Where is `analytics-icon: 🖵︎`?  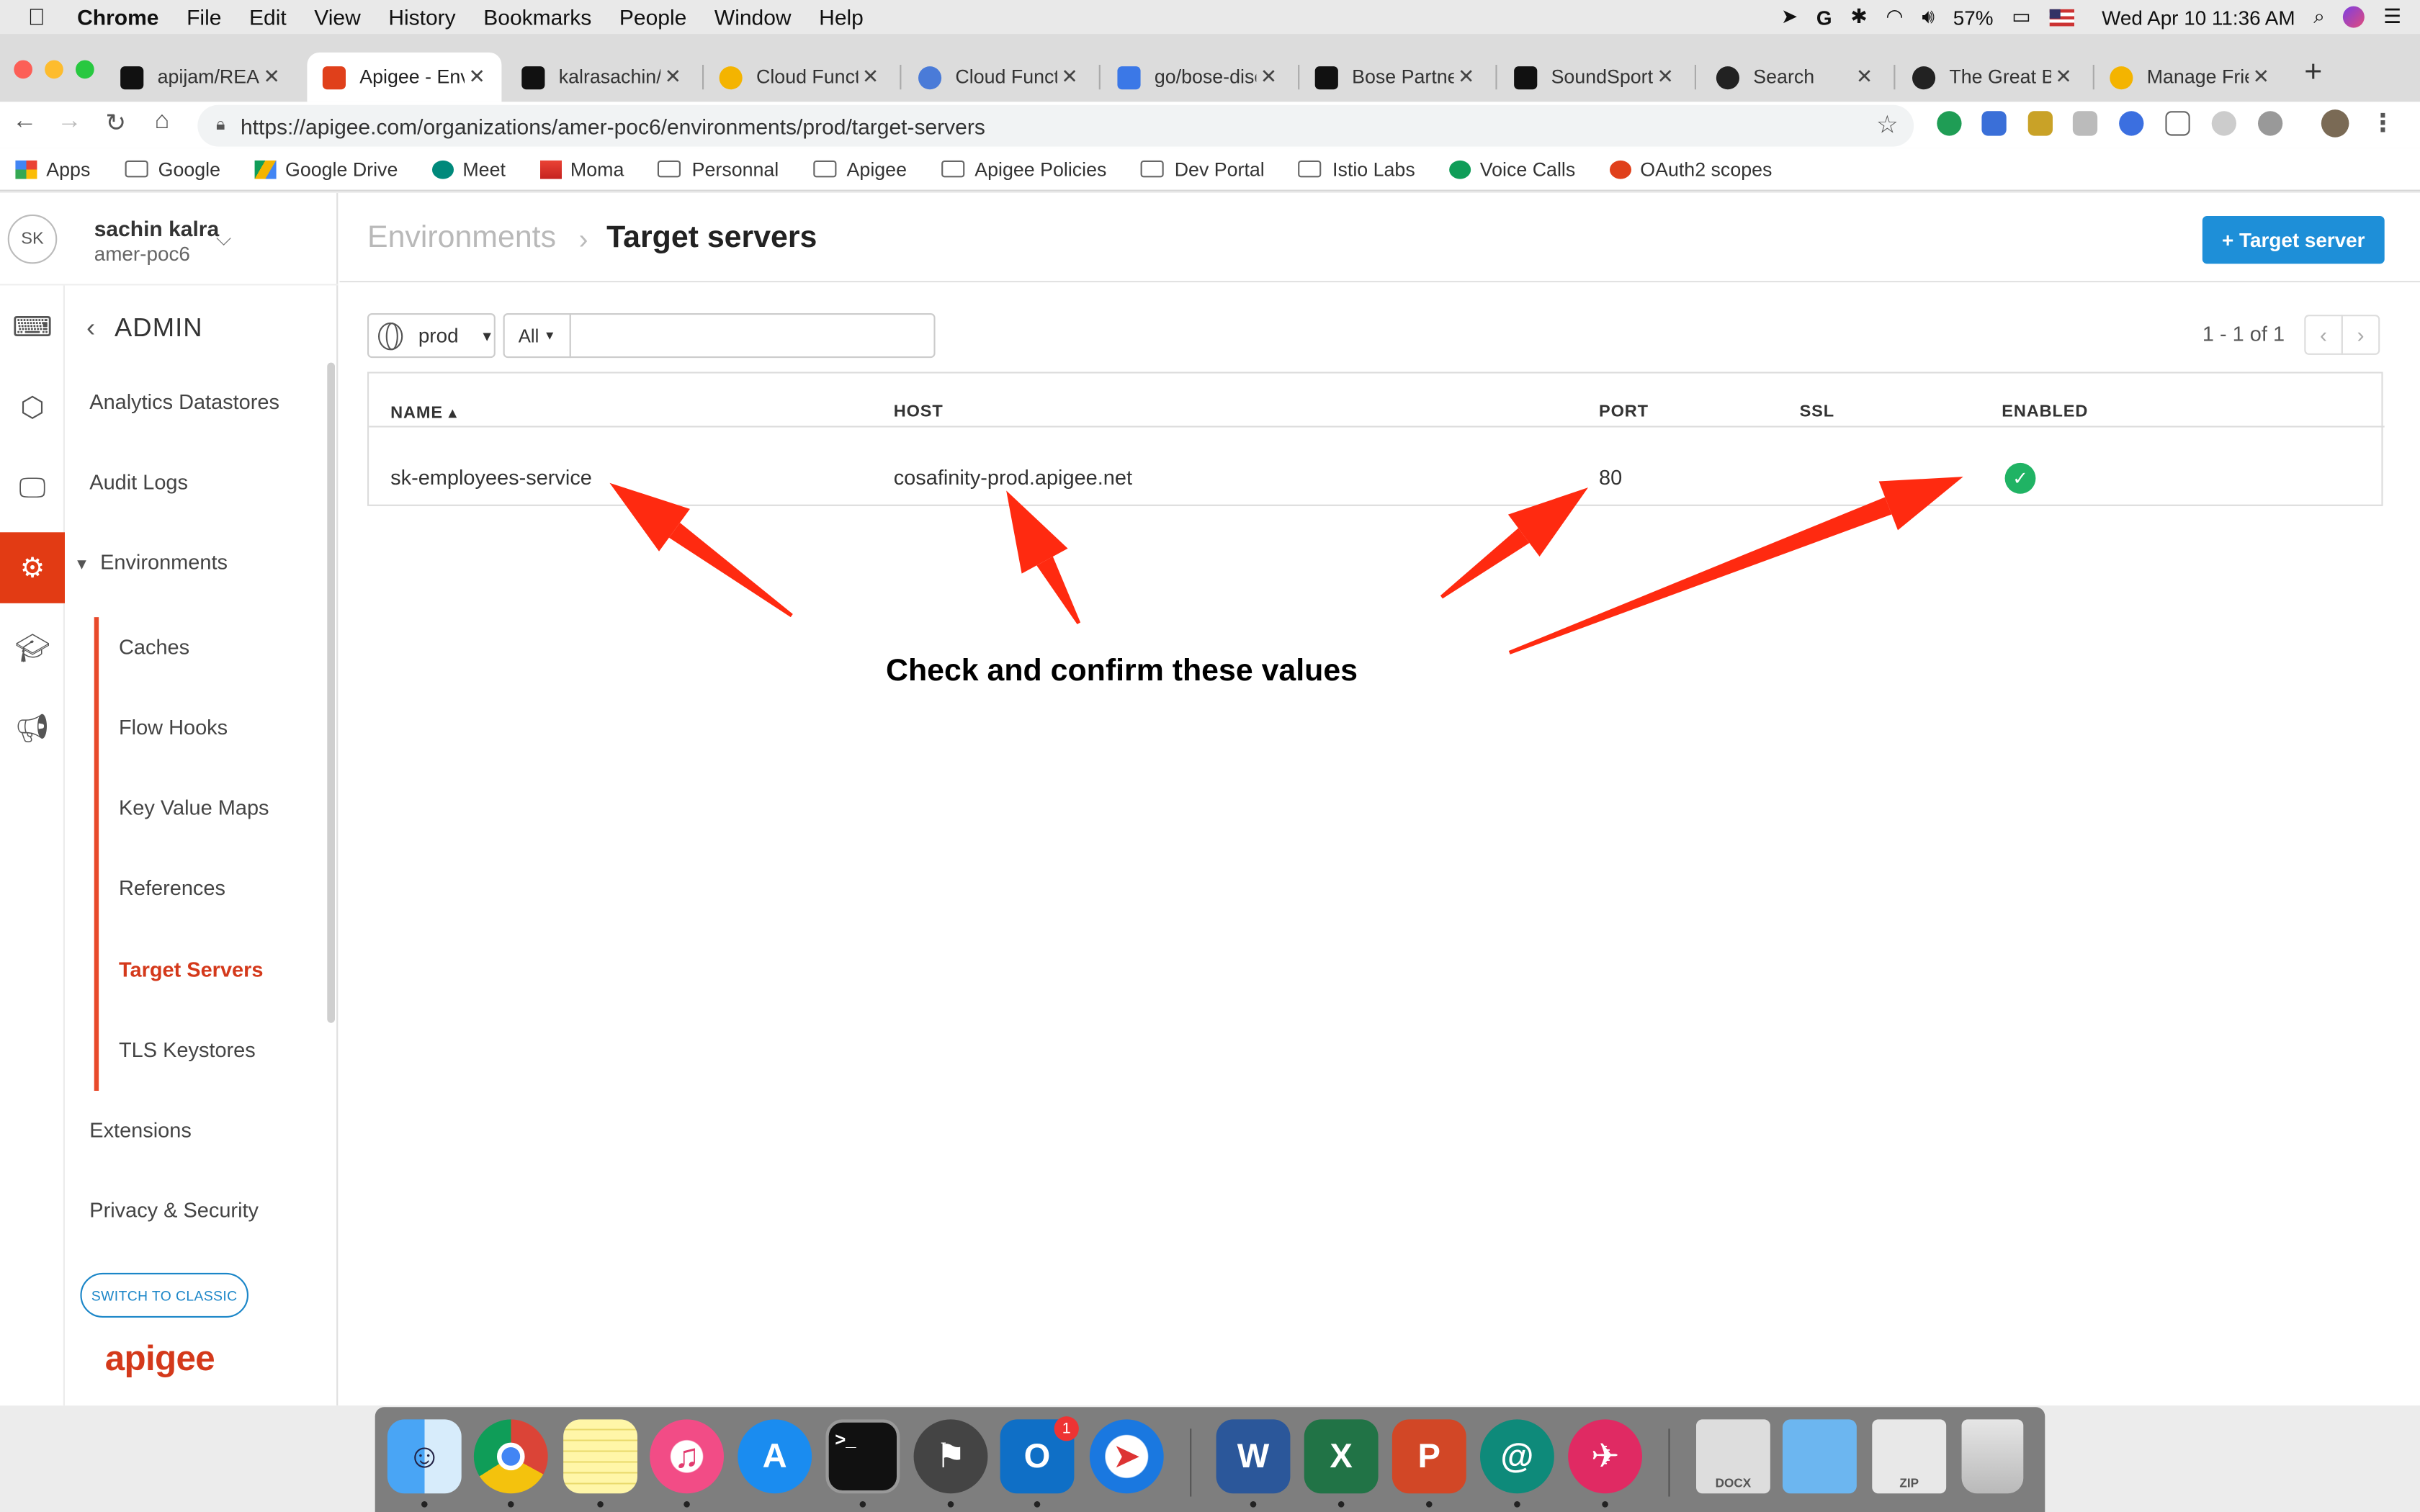 analytics-icon: 🖵︎ is located at coordinates (32, 487).